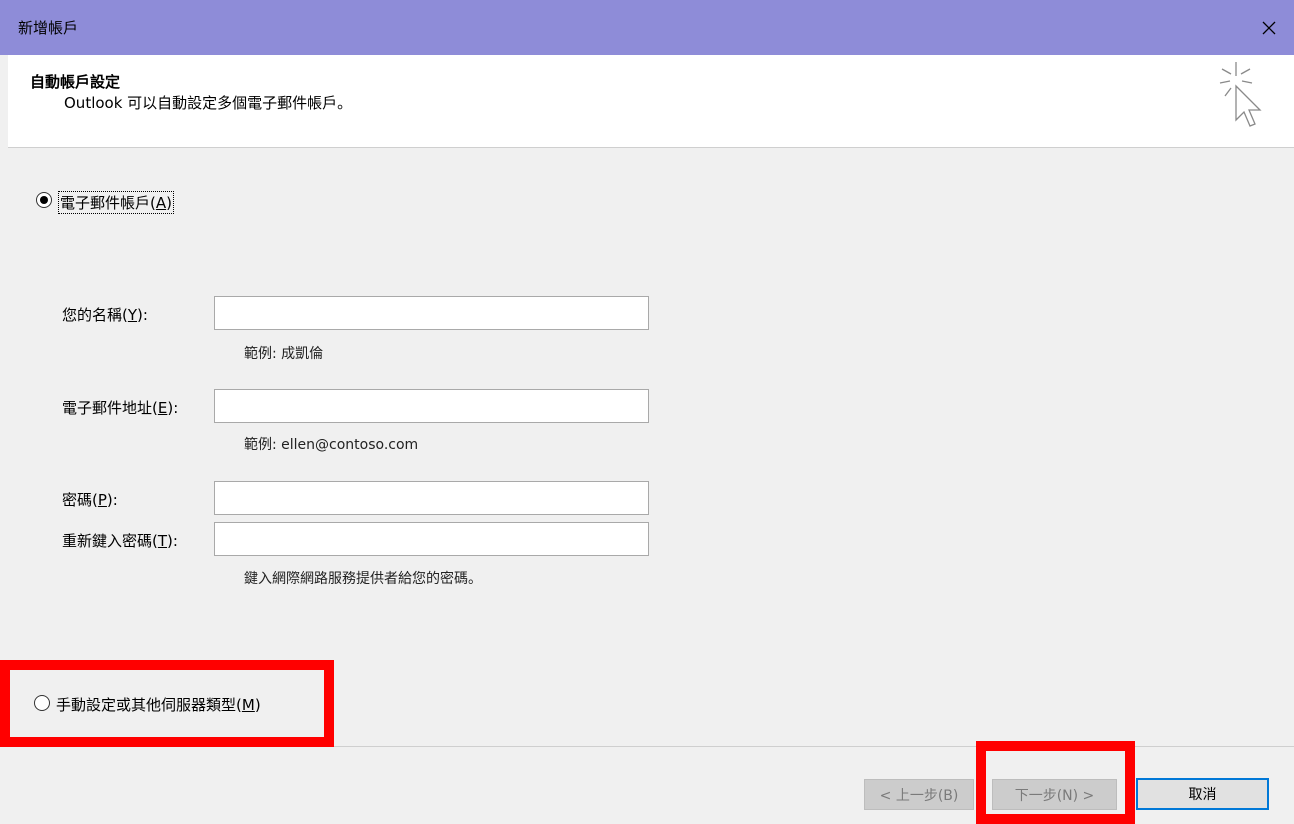 This screenshot has width=1294, height=824. What do you see at coordinates (647, 27) in the screenshot?
I see `title-bar` at bounding box center [647, 27].